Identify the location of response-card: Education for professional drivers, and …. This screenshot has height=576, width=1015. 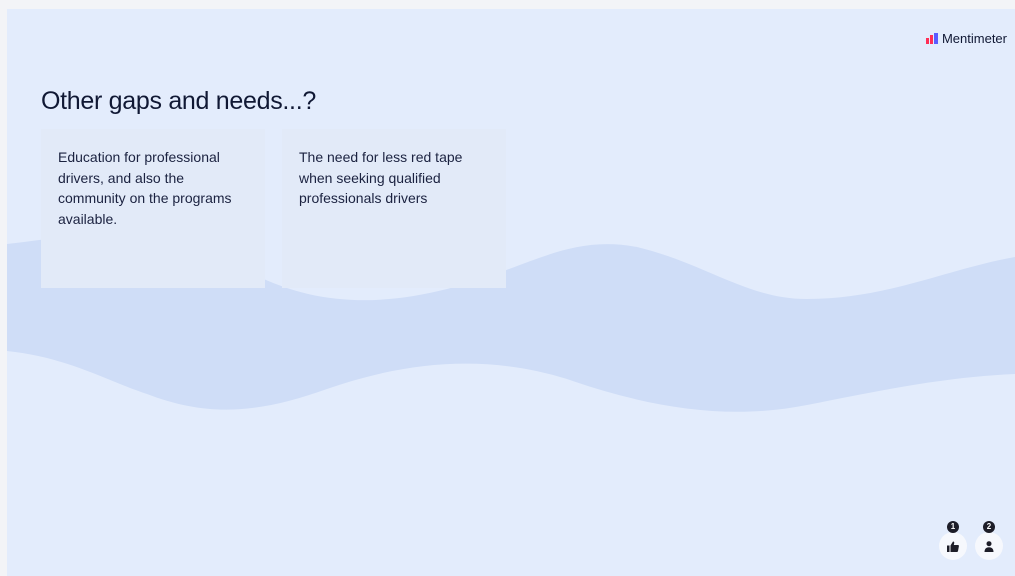
(153, 208).